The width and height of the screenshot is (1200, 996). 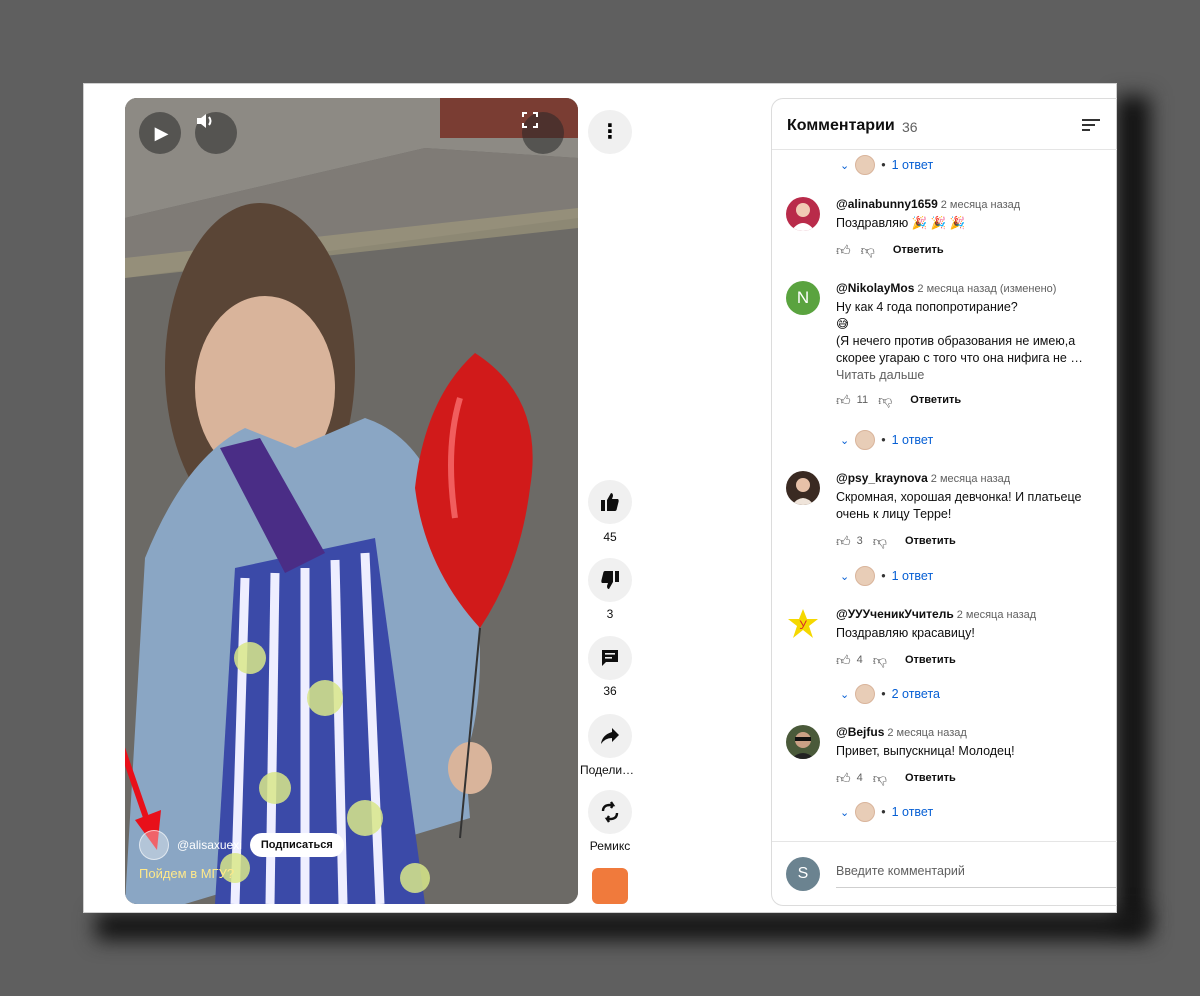 I want to click on comment-author: @psy_kraynova 2 месяца назад, so click(x=971, y=478).